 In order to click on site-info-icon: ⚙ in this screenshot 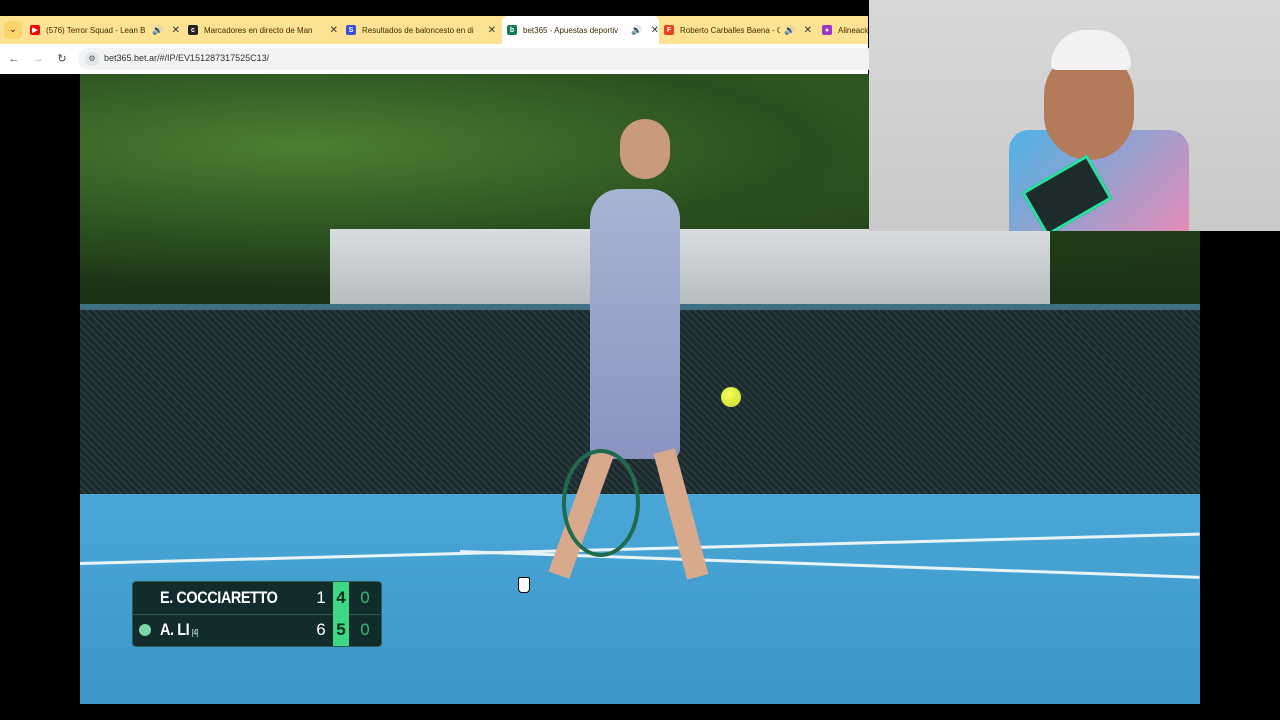, I will do `click(92, 59)`.